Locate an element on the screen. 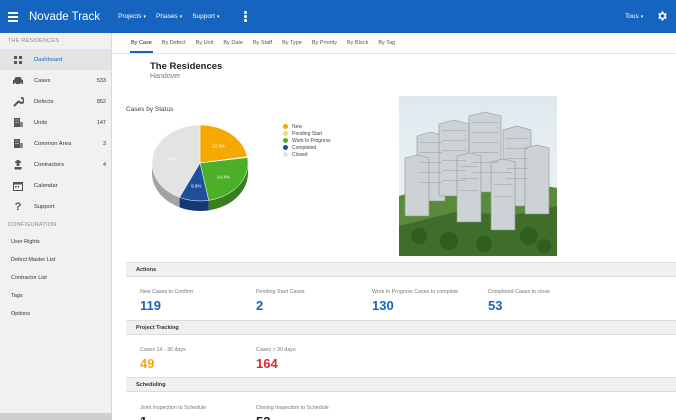 The height and width of the screenshot is (420, 676). scope-selector: Tous ▾ is located at coordinates (634, 16).